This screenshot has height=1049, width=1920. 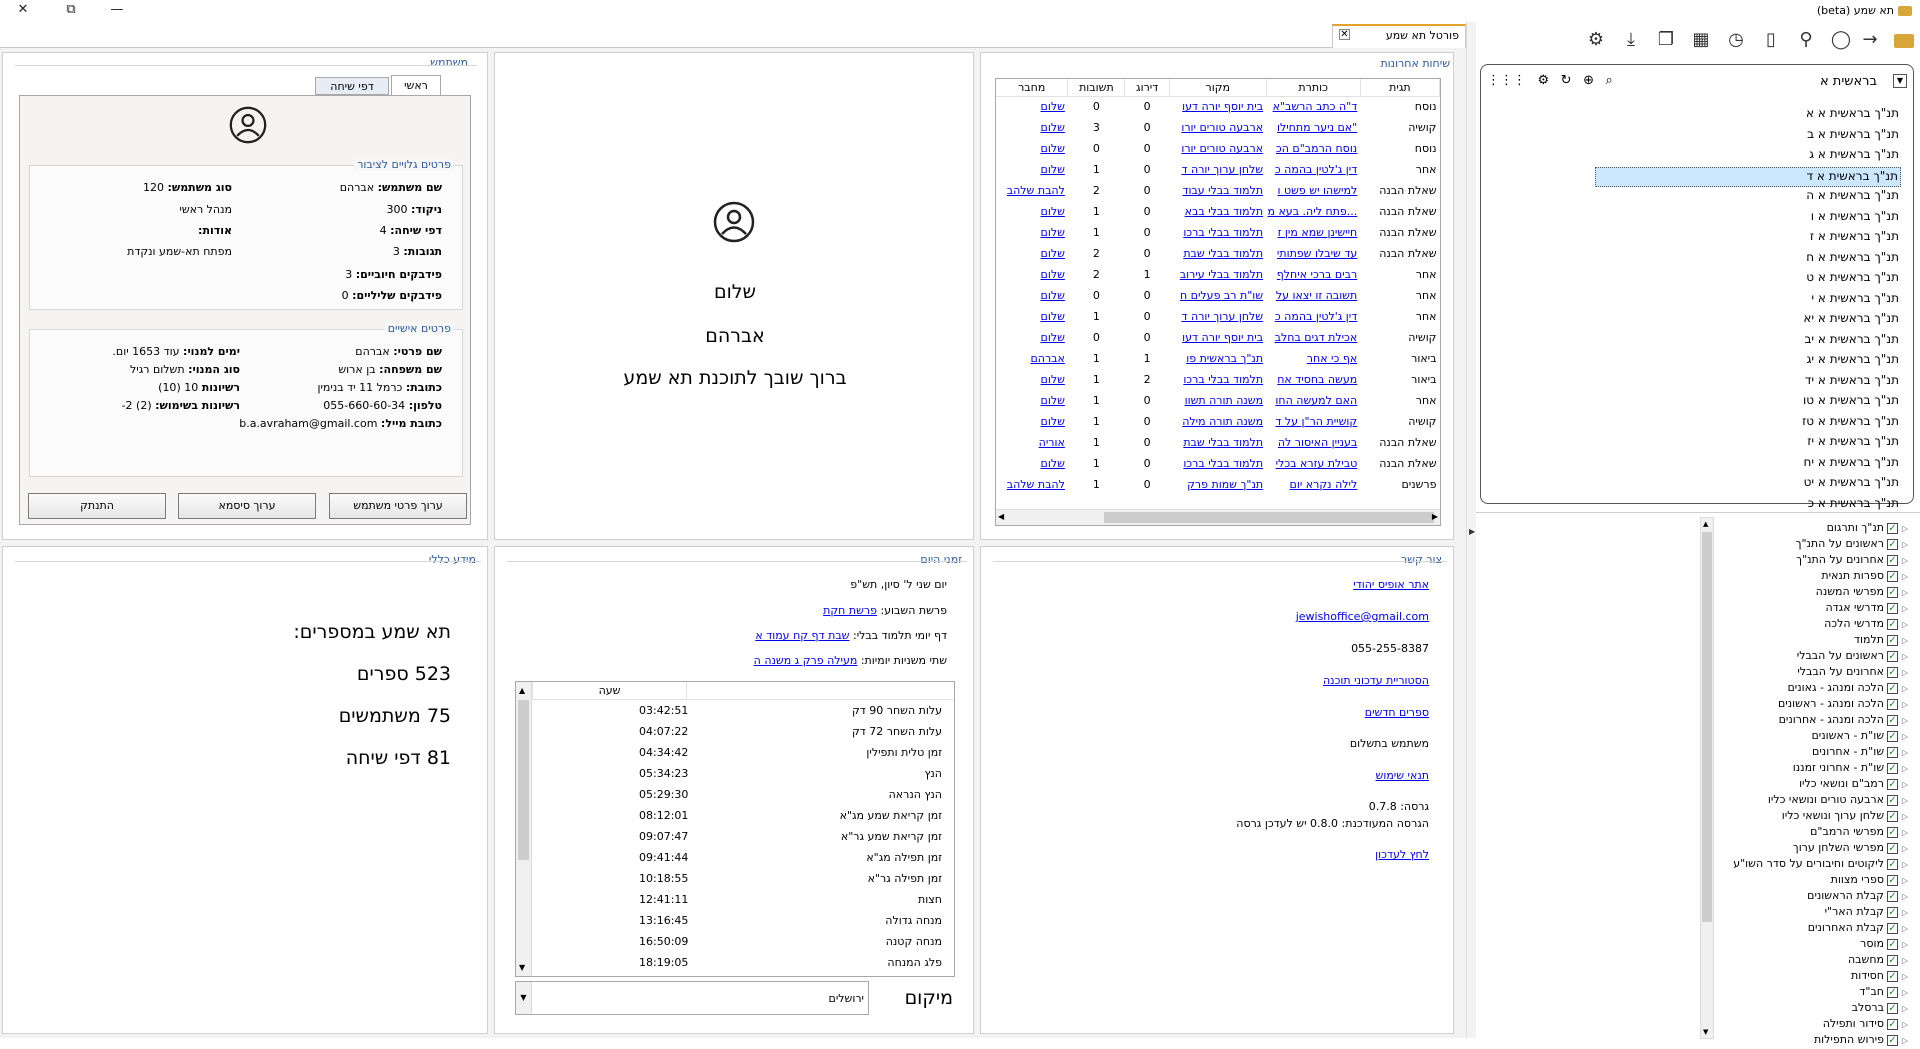 I want to click on category-item: ▷✓ספרות תנאית, so click(x=1864, y=577).